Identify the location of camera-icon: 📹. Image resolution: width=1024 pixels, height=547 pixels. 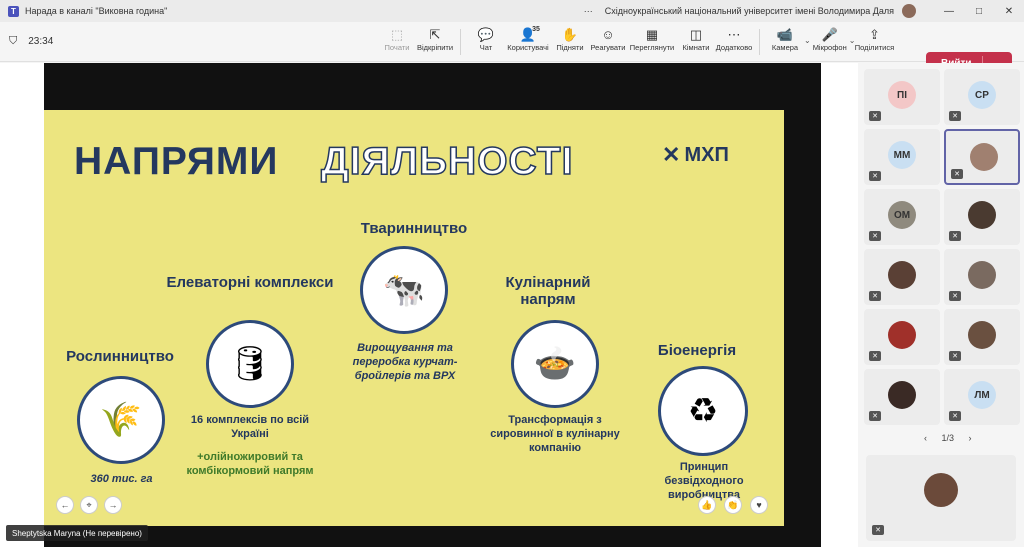
(785, 34).